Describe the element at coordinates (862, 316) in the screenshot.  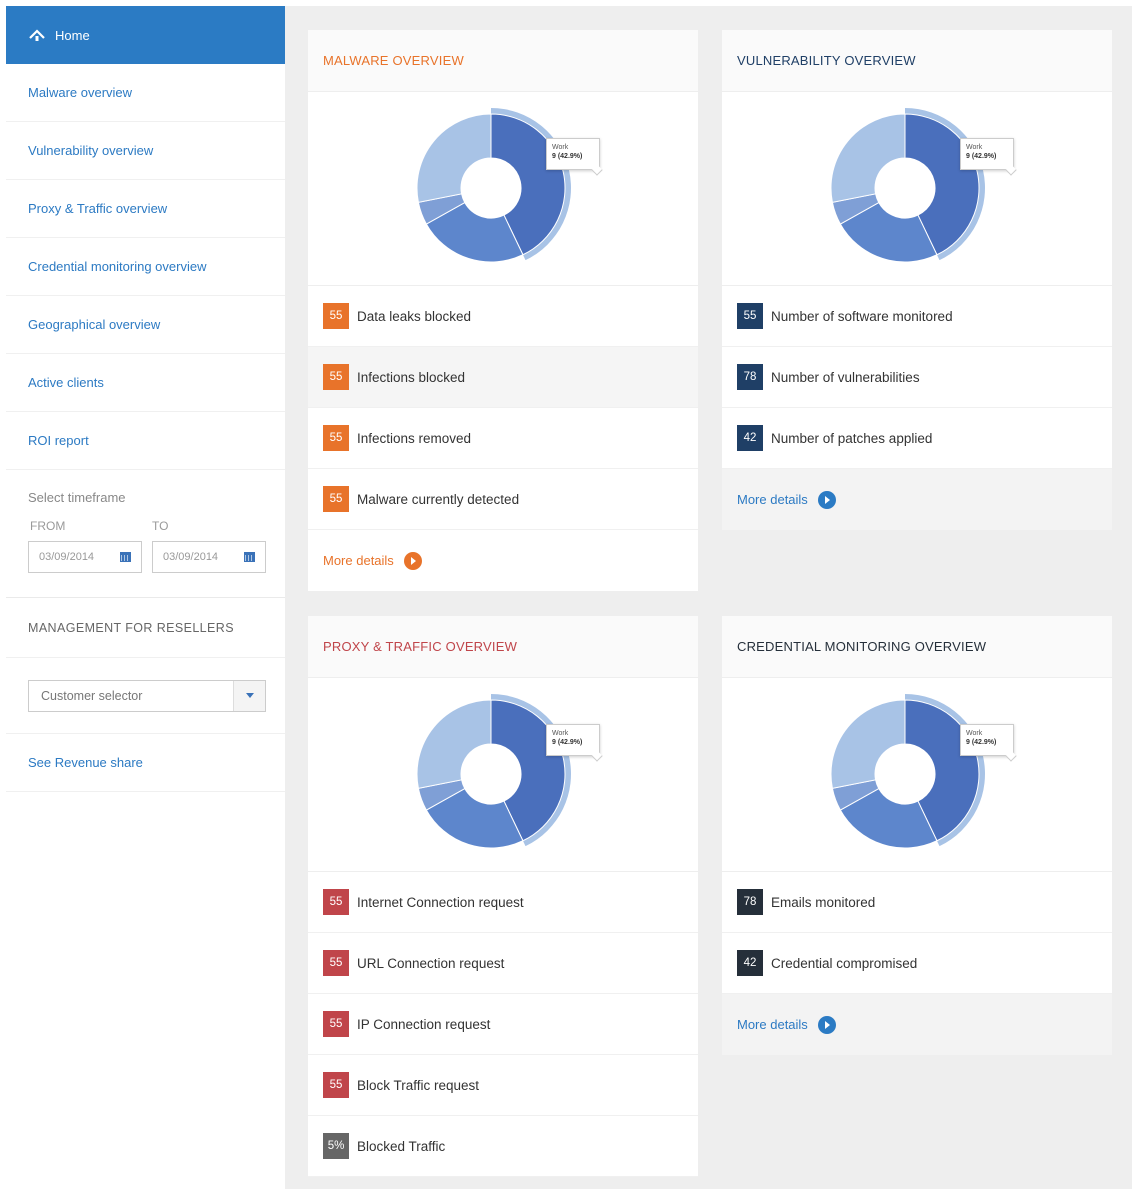
I see `row-label: Number of software monitored` at that location.